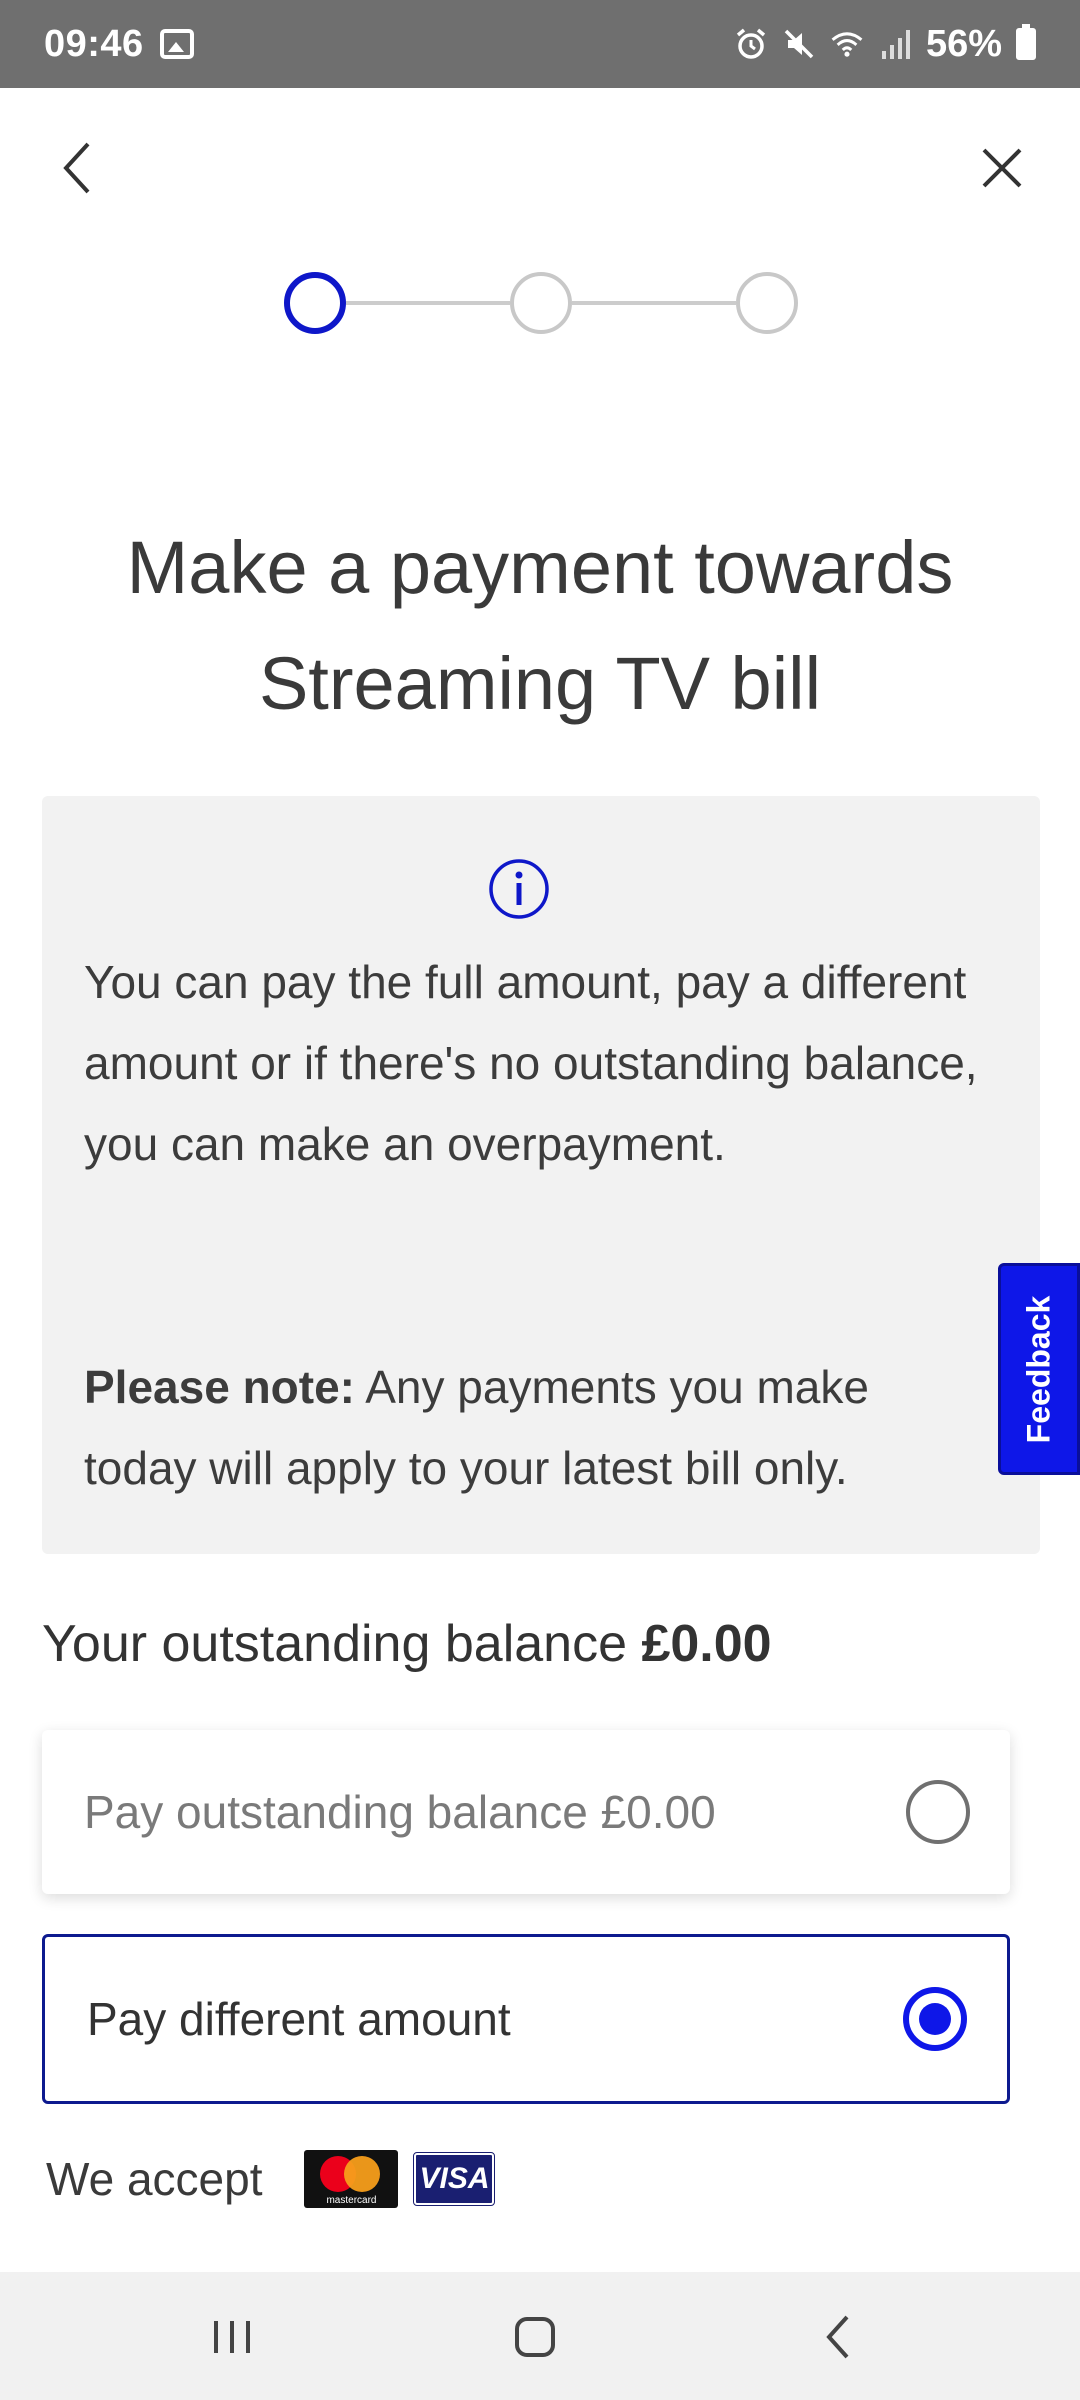  Describe the element at coordinates (94, 43) in the screenshot. I see `status-time: 09:46` at that location.